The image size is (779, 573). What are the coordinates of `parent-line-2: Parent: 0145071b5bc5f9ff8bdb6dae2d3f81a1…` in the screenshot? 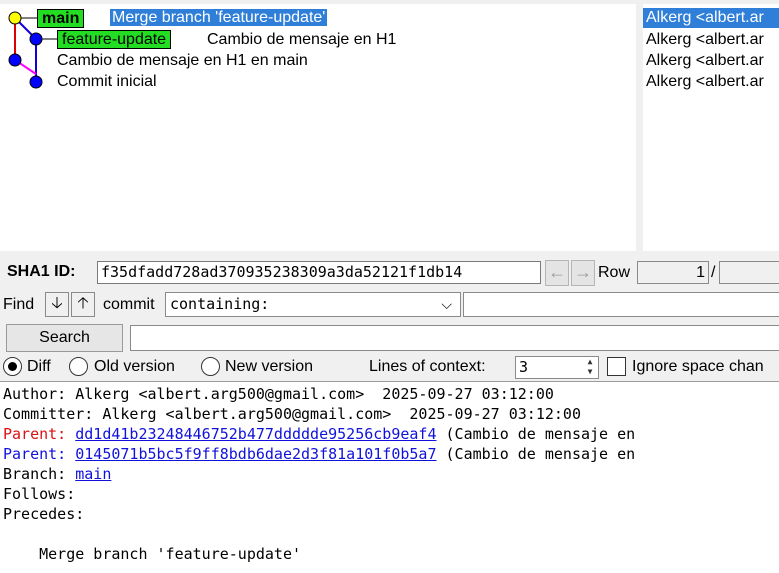 It's located at (319, 454).